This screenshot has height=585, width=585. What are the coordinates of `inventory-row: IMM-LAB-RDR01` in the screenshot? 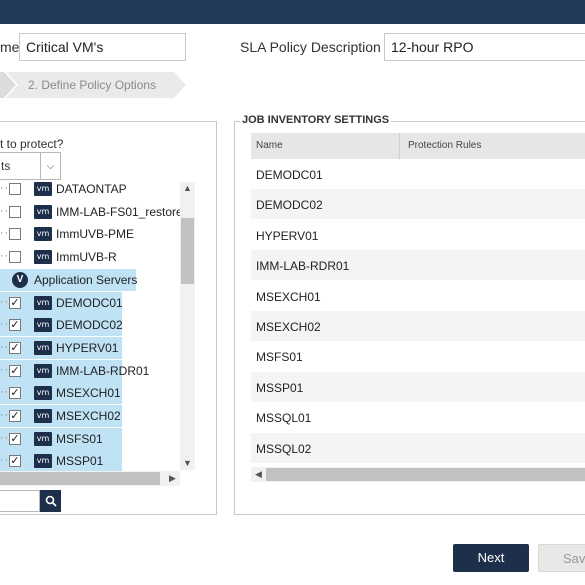 It's located at (418, 265).